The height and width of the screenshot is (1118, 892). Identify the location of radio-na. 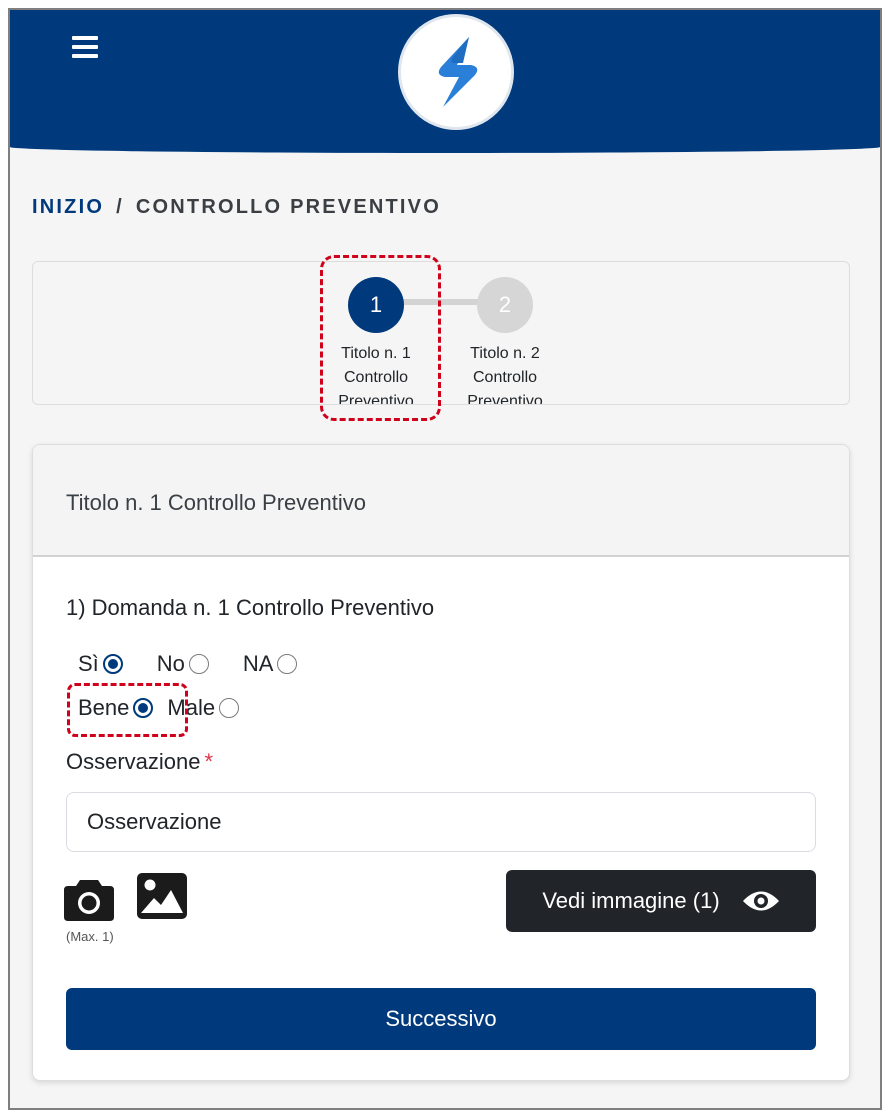
(287, 664).